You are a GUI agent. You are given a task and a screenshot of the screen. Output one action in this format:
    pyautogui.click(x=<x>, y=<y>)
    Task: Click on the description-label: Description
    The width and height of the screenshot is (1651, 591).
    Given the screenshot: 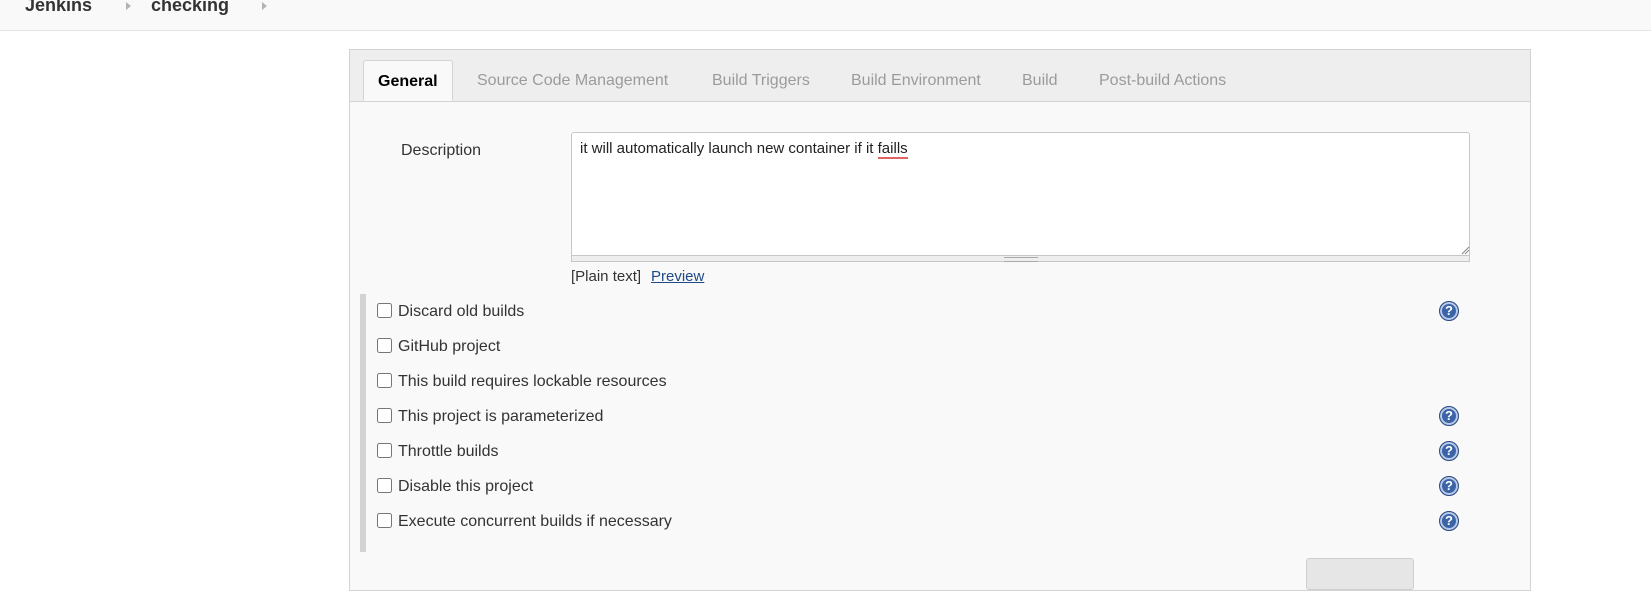 What is the action you would take?
    pyautogui.click(x=441, y=150)
    